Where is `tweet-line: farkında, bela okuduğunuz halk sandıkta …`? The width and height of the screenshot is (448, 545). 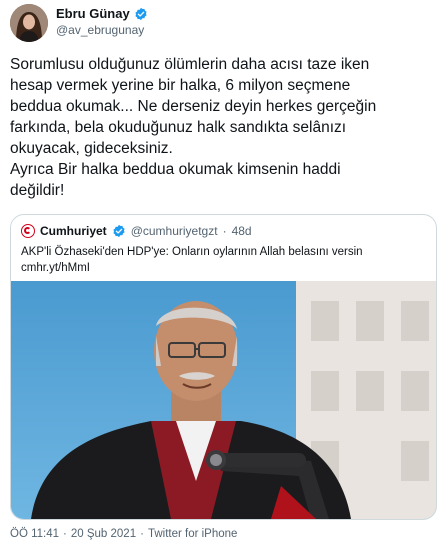
tweet-line: farkında, bela okuduğunuz halk sandıkta … is located at coordinates (178, 127).